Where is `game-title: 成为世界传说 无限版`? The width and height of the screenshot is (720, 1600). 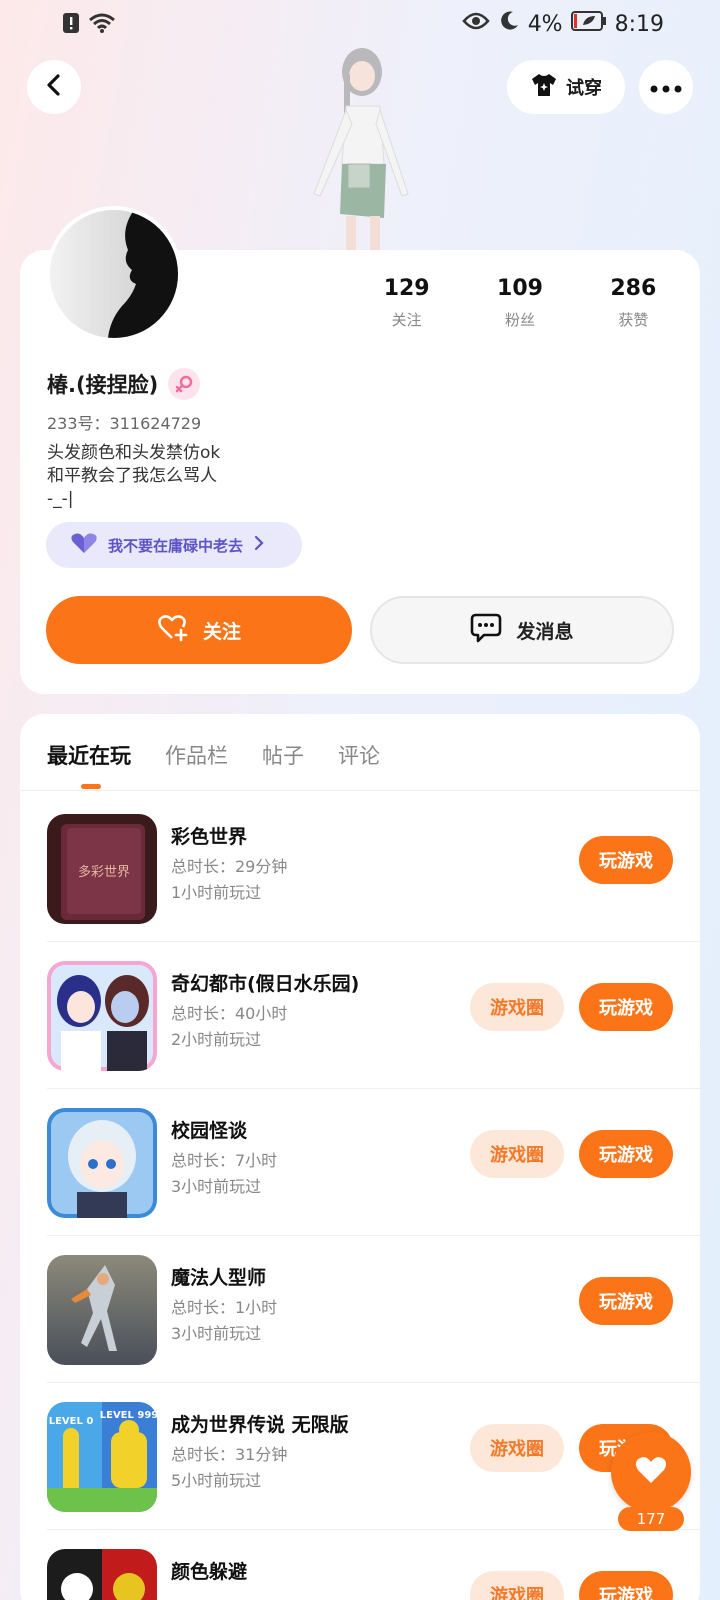 game-title: 成为世界传说 无限版 is located at coordinates (260, 1425).